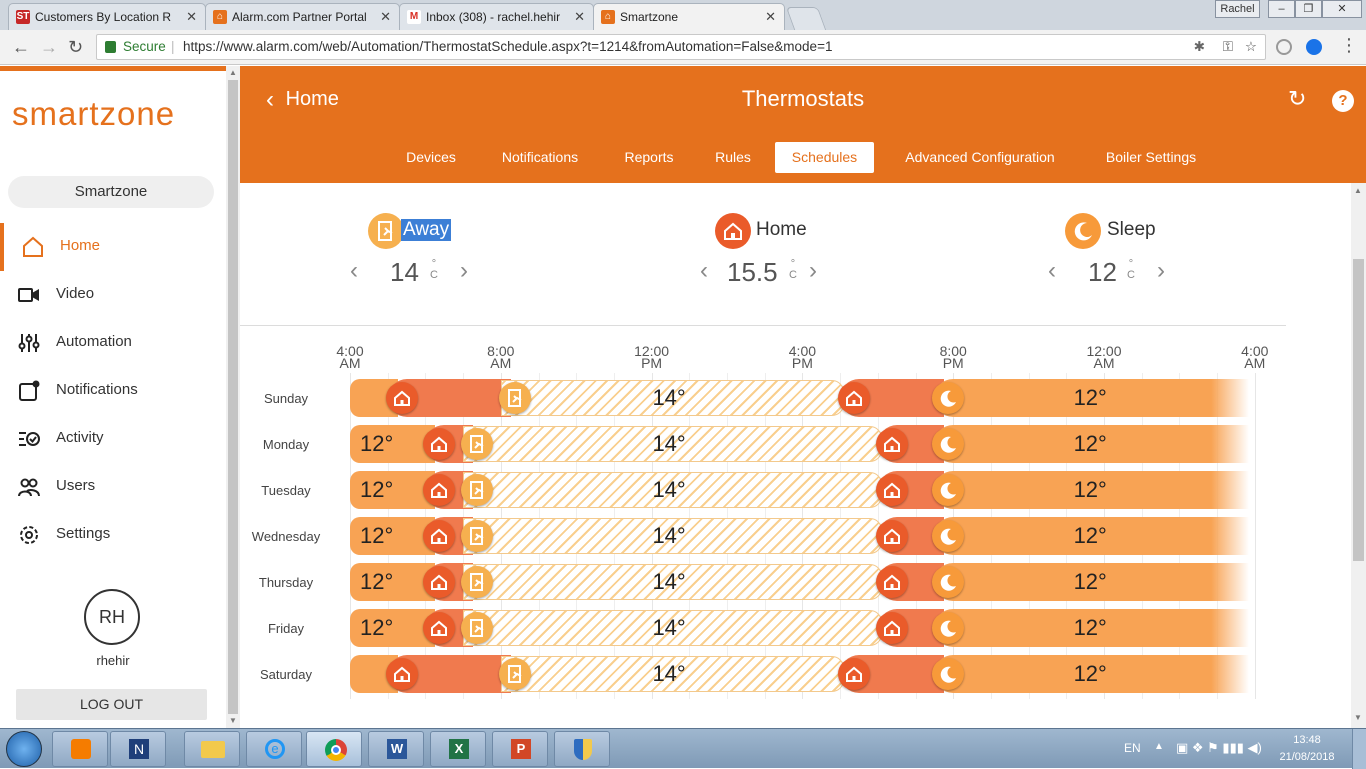 Image resolution: width=1366 pixels, height=769 pixels. What do you see at coordinates (112, 617) in the screenshot?
I see `avatar: RH` at bounding box center [112, 617].